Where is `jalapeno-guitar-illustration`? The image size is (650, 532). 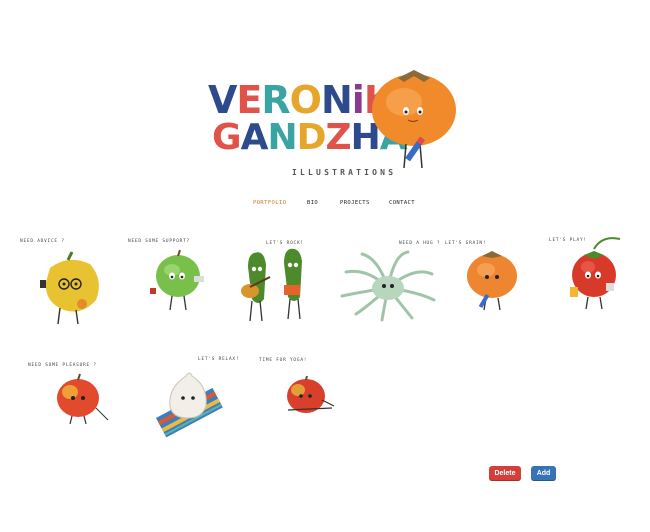 jalapeno-guitar-illustration is located at coordinates (278, 284).